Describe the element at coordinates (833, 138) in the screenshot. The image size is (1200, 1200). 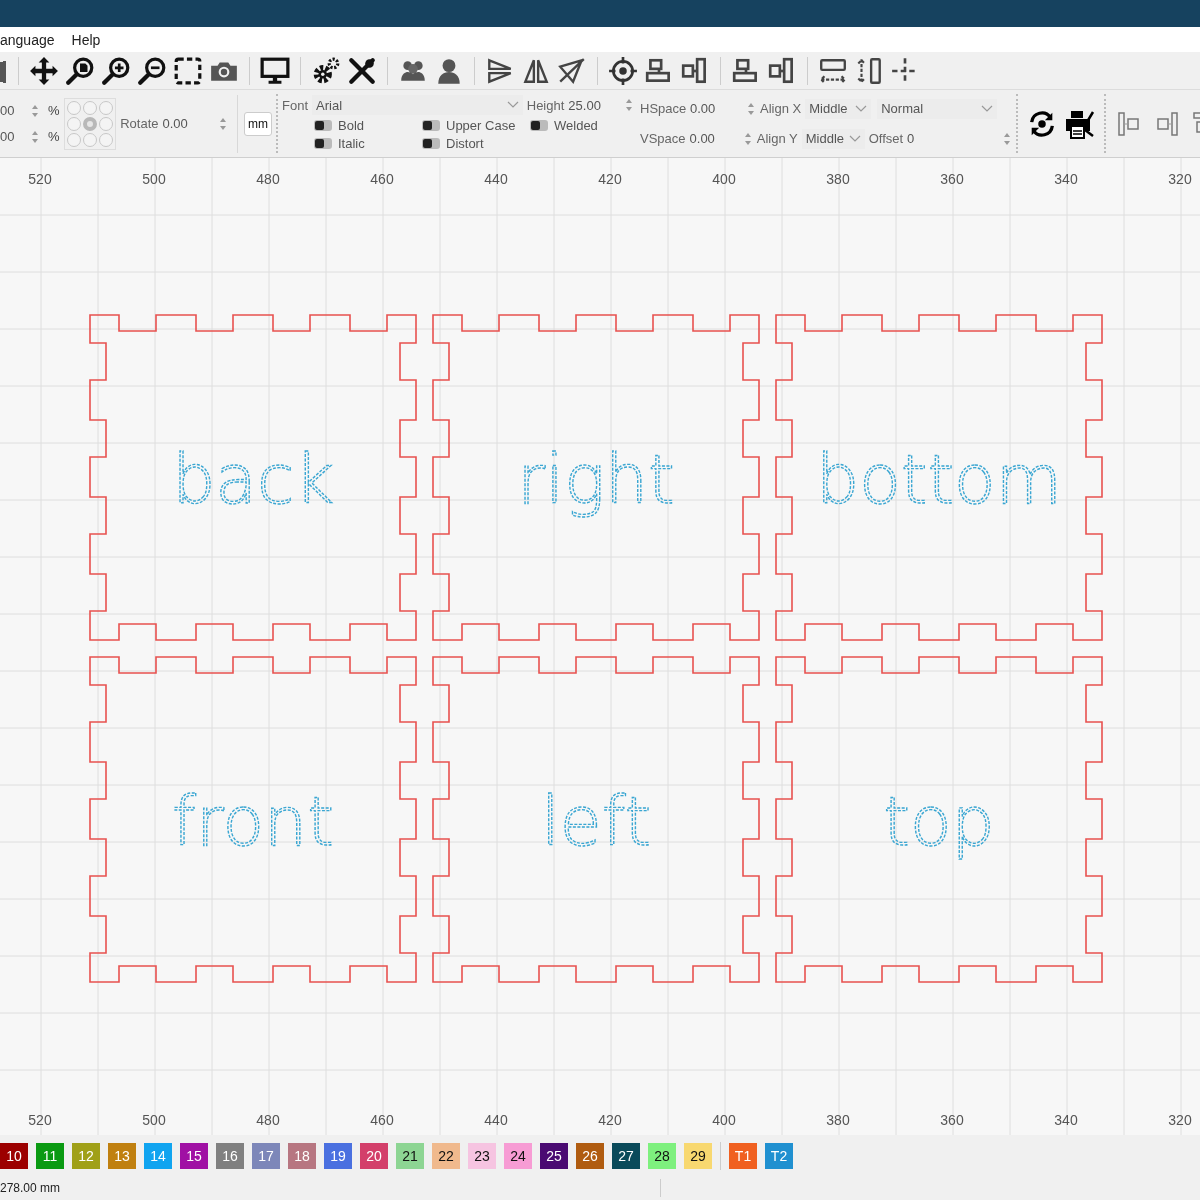
I see `align-y-dropdown: Middle` at that location.